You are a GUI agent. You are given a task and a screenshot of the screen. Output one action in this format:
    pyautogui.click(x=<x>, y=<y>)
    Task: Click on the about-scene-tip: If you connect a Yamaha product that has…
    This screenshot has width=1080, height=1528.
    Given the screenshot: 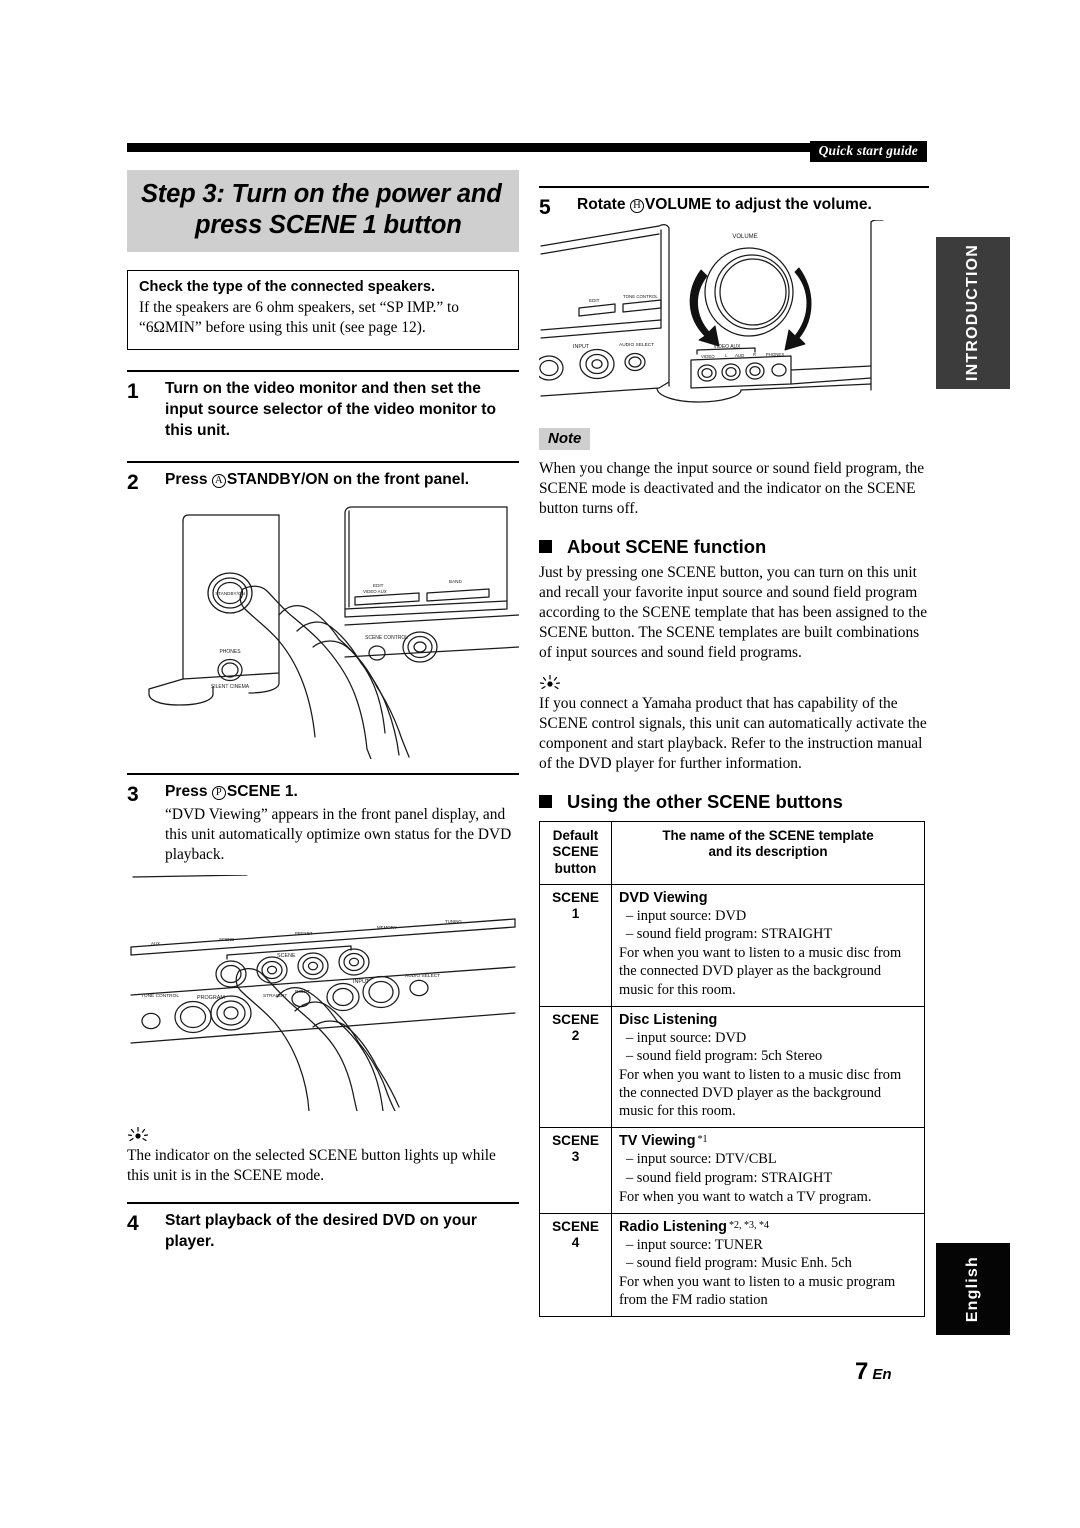 What is the action you would take?
    pyautogui.click(x=734, y=724)
    